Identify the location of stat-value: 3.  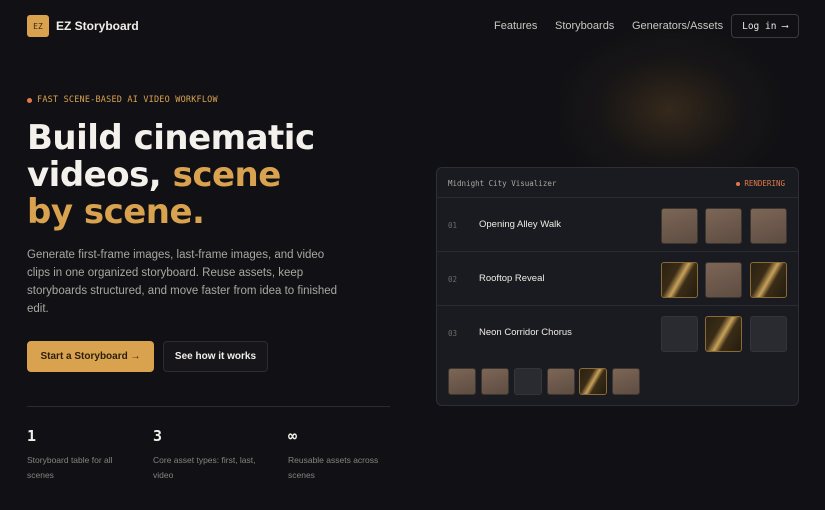
(158, 436).